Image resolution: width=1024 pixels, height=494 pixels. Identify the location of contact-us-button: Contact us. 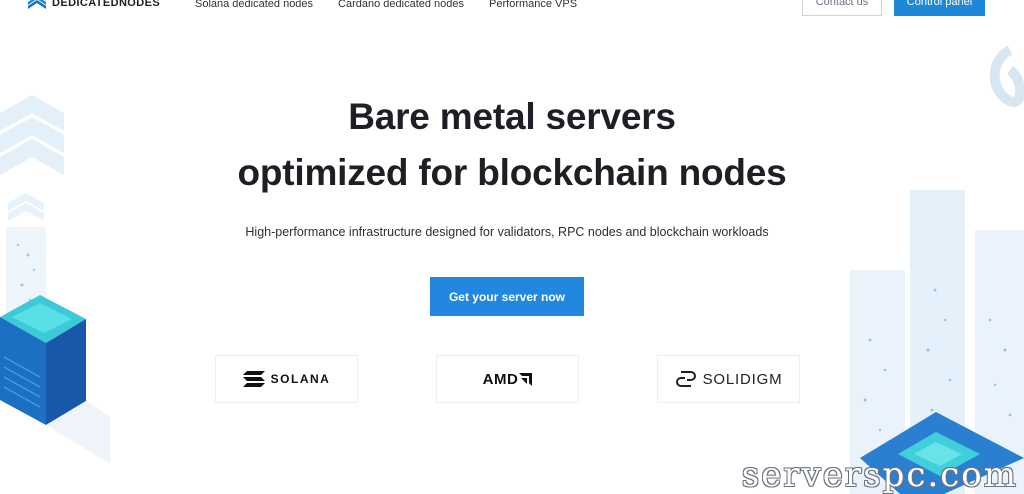
(842, 8).